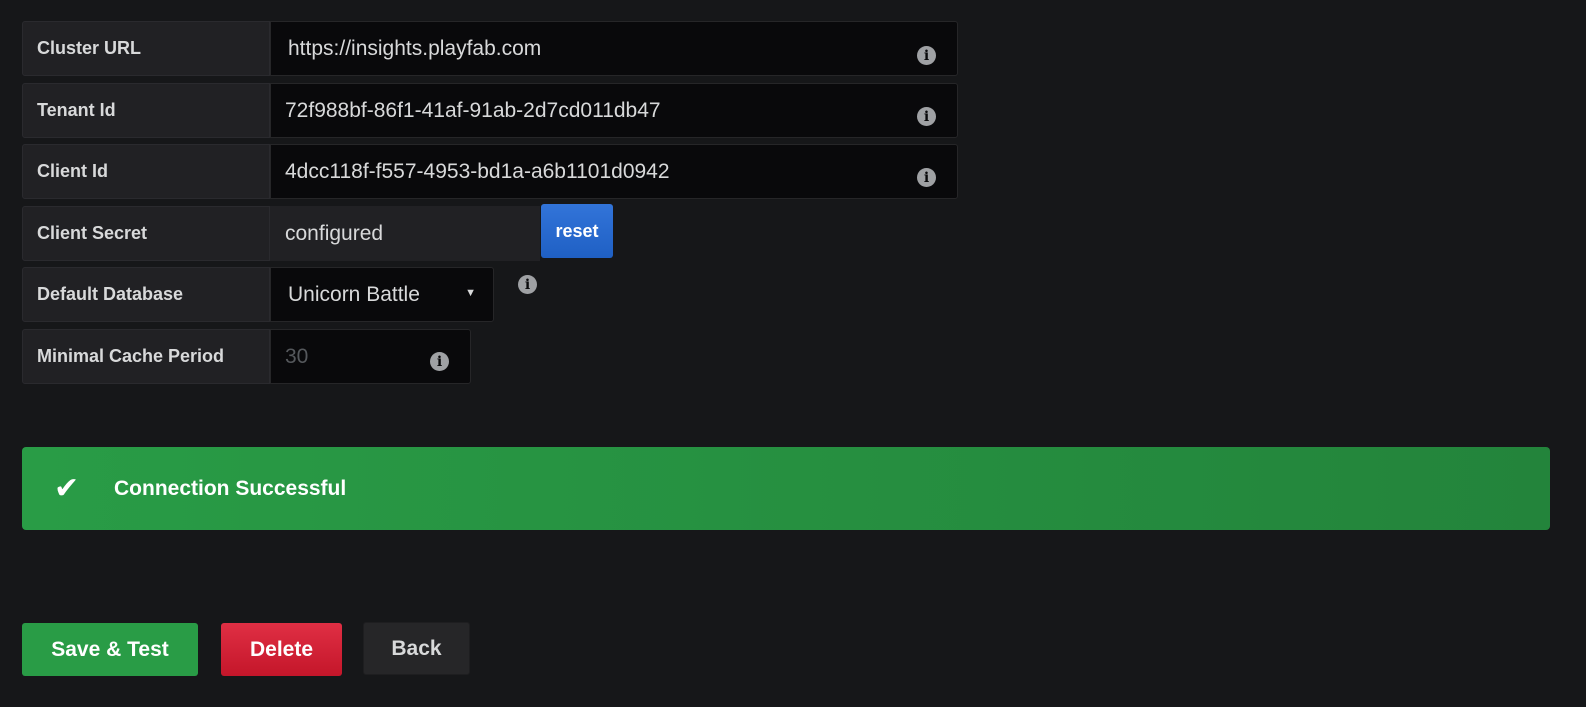  Describe the element at coordinates (334, 233) in the screenshot. I see `client-secret-value: configured` at that location.